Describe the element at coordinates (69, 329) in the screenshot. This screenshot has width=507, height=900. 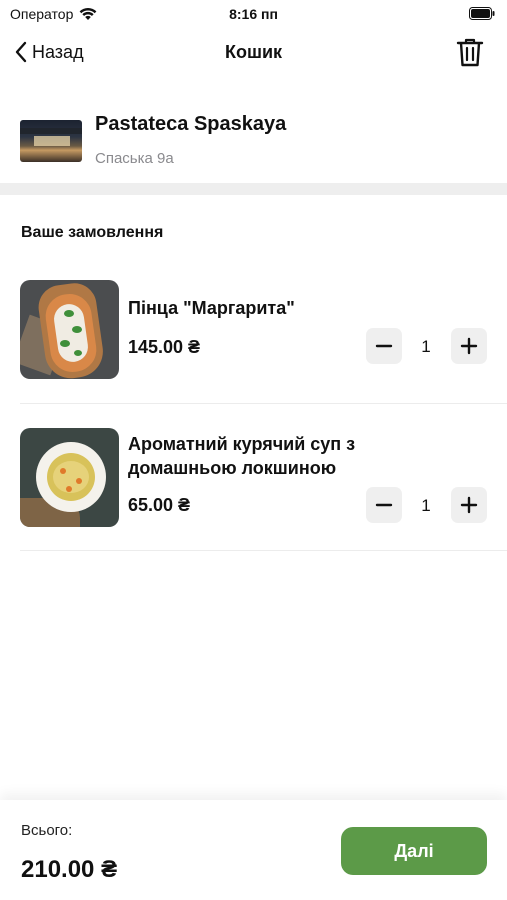
I see `pizza-image` at that location.